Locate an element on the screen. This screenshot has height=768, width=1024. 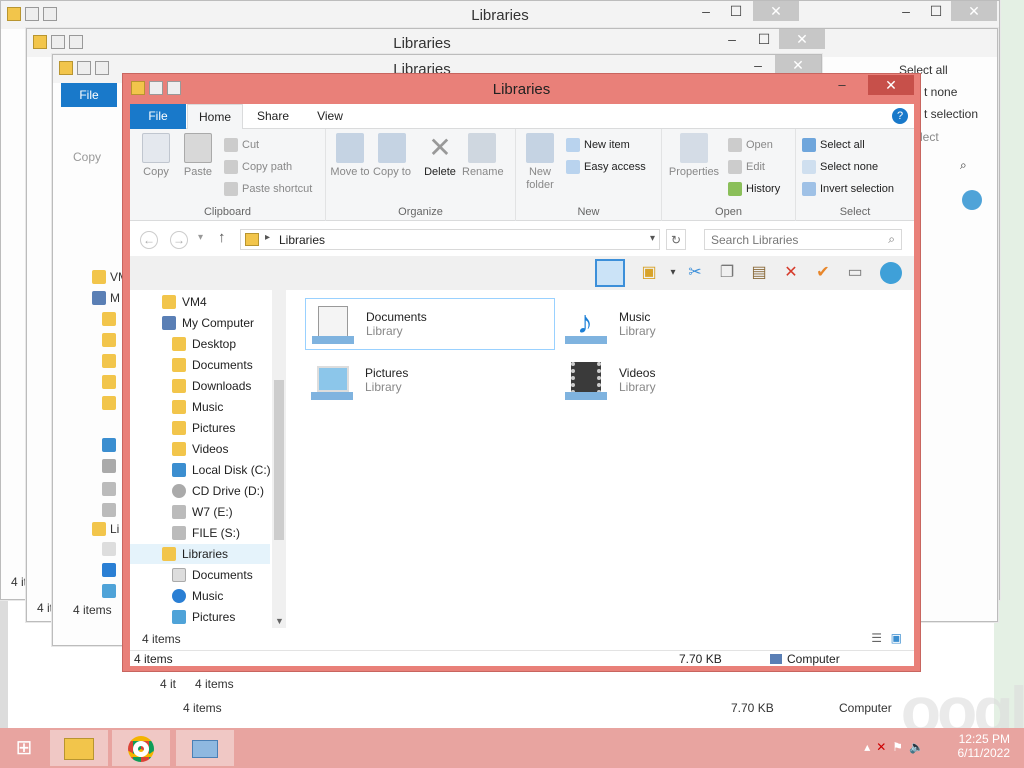
large-icons-view-icon: ▣ is located at coordinates (896, 638).